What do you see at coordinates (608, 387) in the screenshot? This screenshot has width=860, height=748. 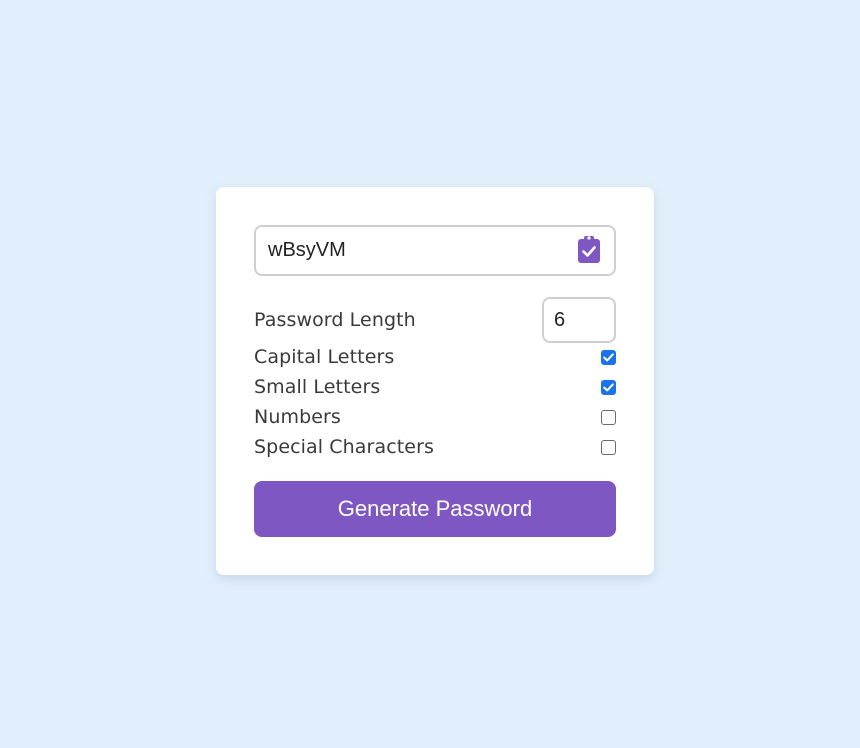 I see `small-letters-checkbox` at bounding box center [608, 387].